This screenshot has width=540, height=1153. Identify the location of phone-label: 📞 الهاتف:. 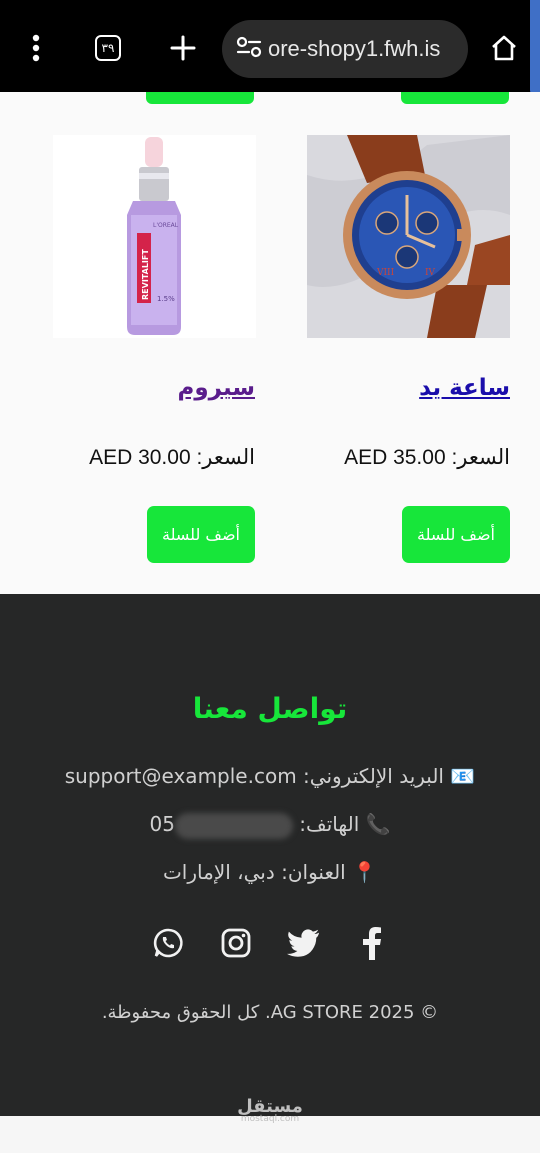
(341, 824).